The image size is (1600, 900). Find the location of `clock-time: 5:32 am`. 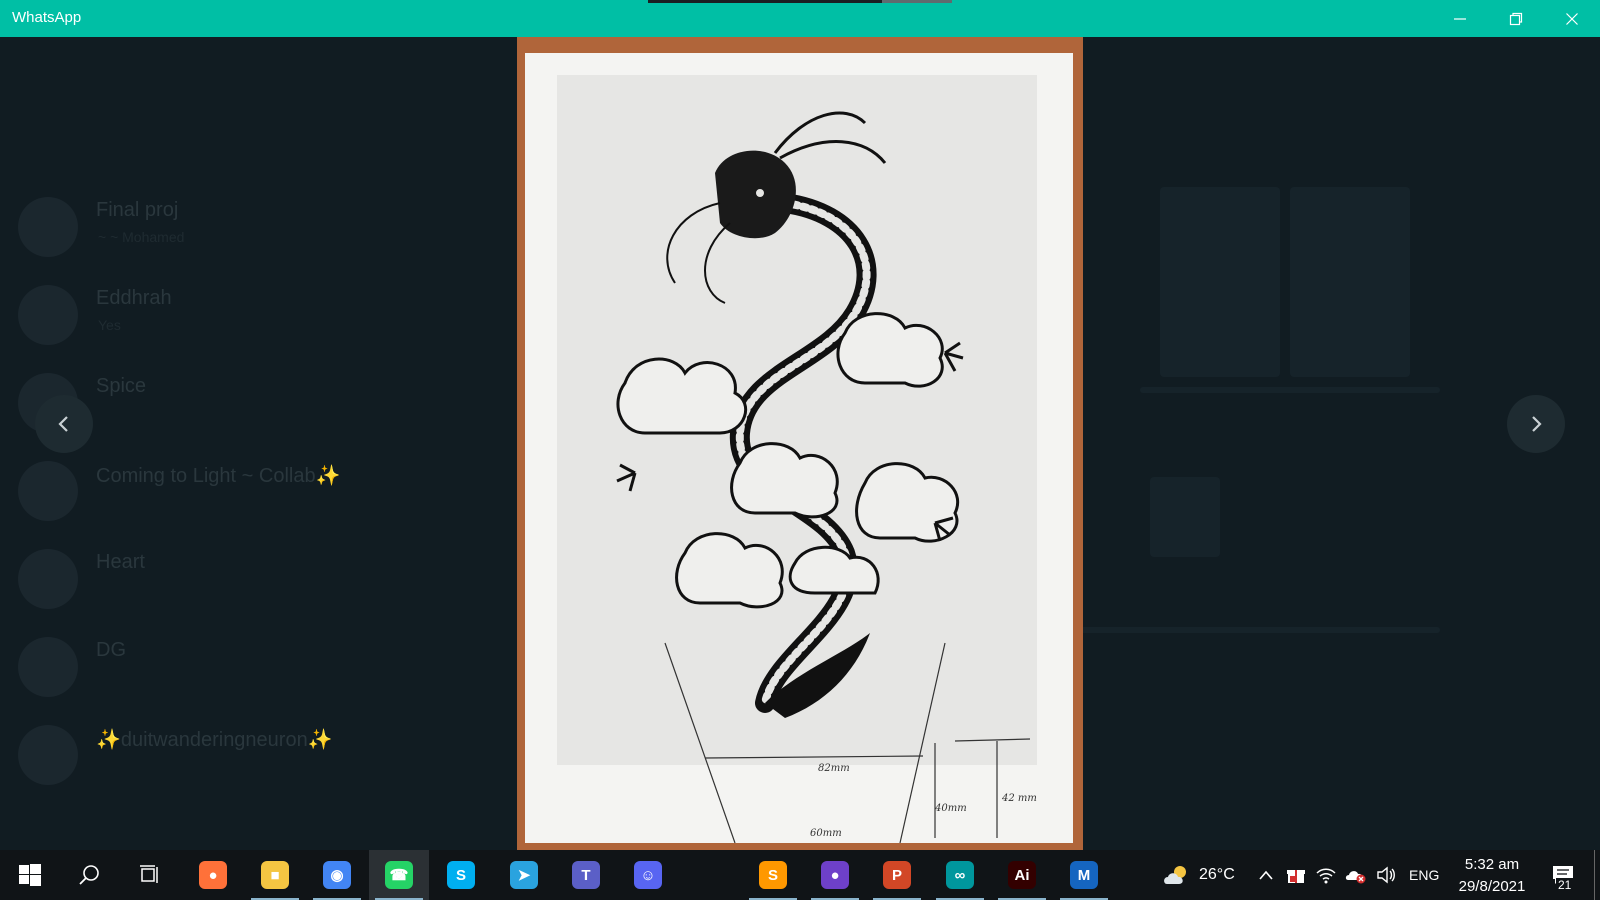

clock-time: 5:32 am is located at coordinates (1492, 864).